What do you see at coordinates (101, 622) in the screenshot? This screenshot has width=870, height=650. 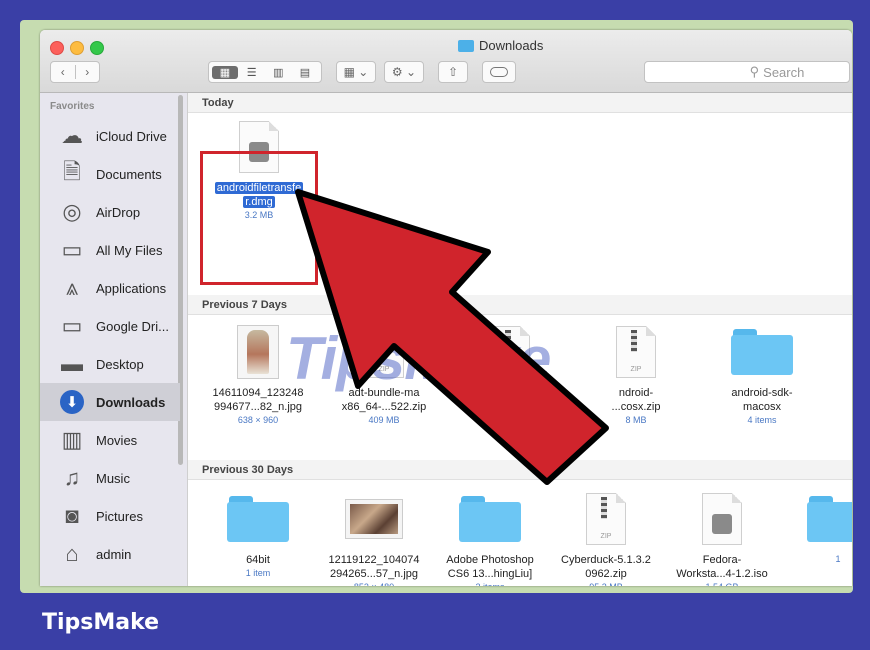 I see `brand-logo: TipsMake` at bounding box center [101, 622].